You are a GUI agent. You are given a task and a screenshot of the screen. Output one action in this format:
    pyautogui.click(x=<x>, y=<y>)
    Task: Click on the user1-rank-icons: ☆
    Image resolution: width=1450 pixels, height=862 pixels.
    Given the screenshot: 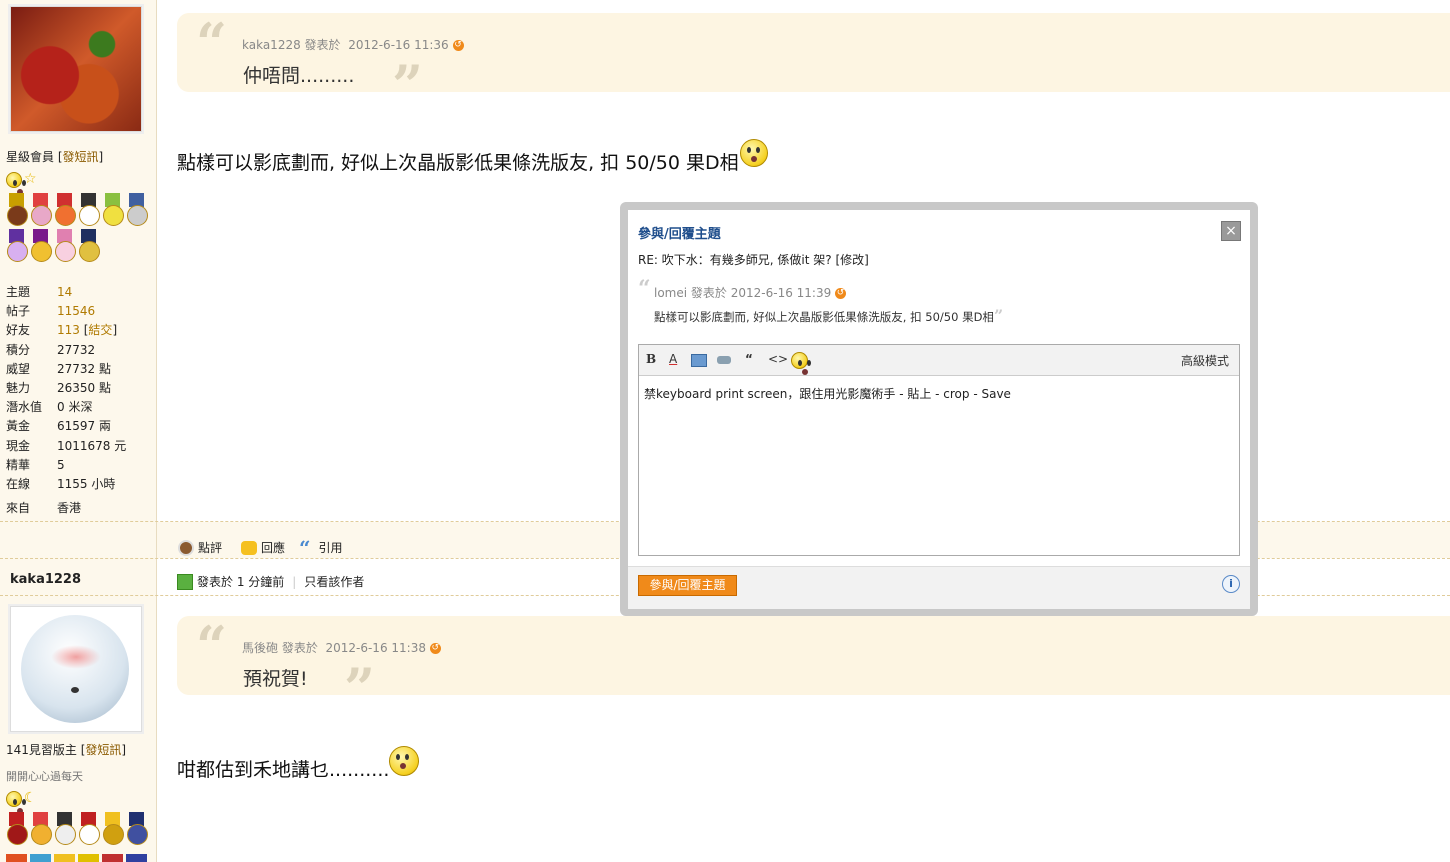 What is the action you would take?
    pyautogui.click(x=21, y=183)
    